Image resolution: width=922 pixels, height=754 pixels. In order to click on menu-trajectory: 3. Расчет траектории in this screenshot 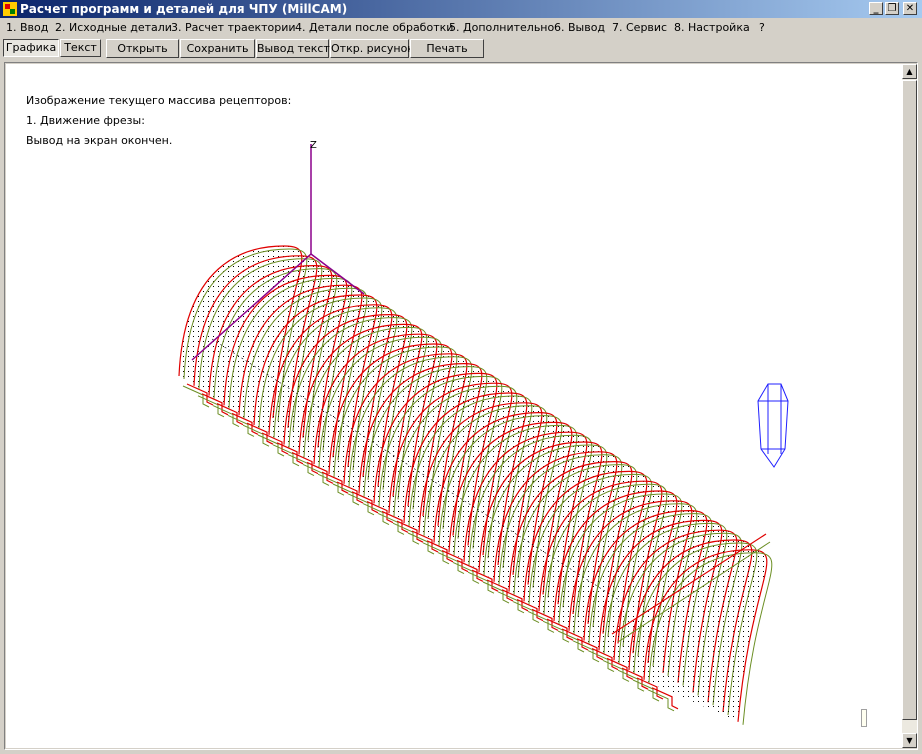, I will do `click(233, 27)`.